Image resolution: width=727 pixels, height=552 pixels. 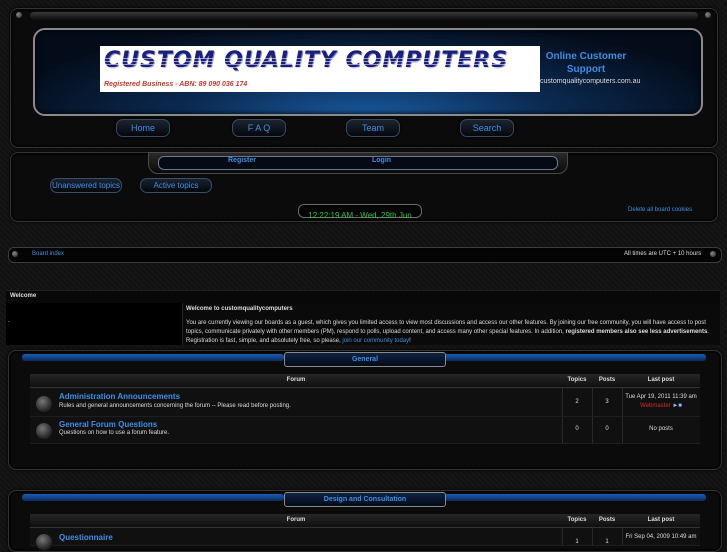 What do you see at coordinates (607, 429) in the screenshot?
I see `forum-posts-count: 0` at bounding box center [607, 429].